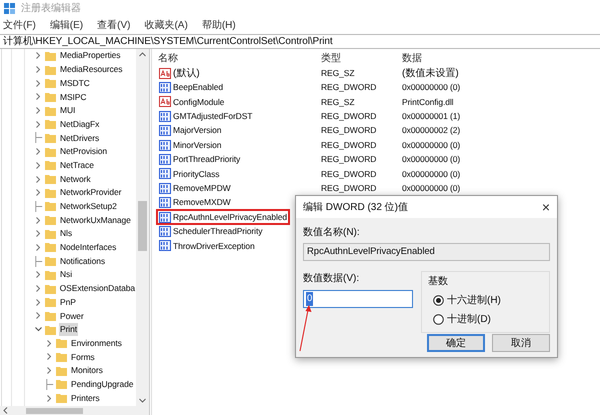 The height and width of the screenshot is (415, 600). I want to click on tree-item: Forms, so click(83, 357).